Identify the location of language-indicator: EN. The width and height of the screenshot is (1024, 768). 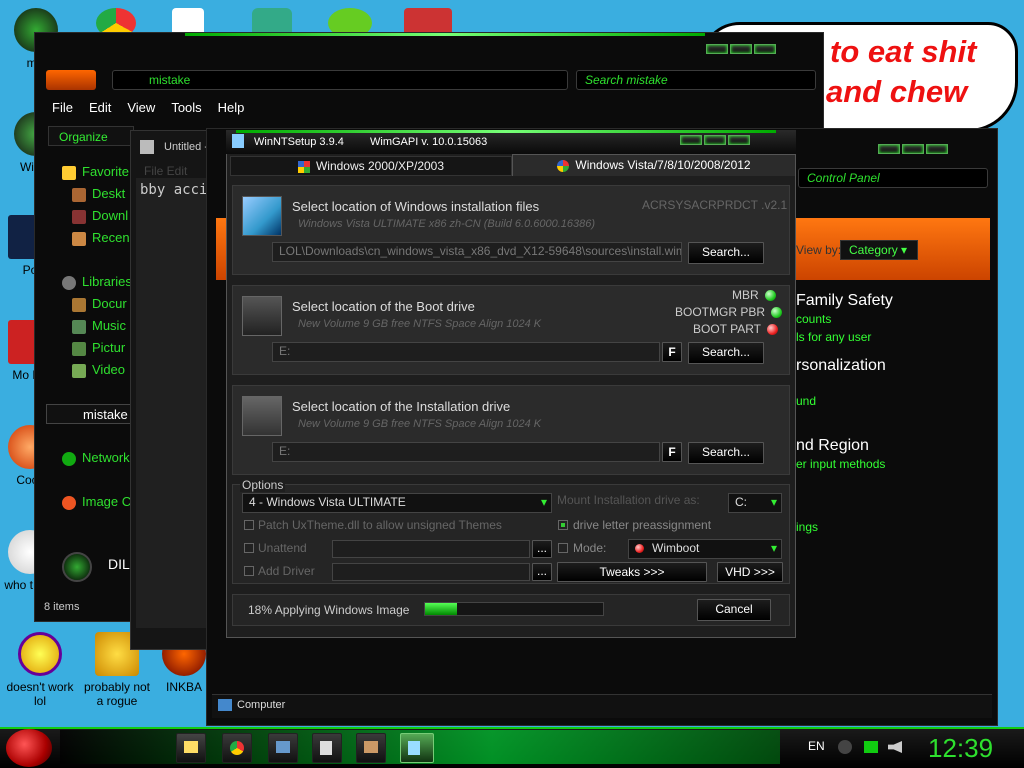
(816, 746).